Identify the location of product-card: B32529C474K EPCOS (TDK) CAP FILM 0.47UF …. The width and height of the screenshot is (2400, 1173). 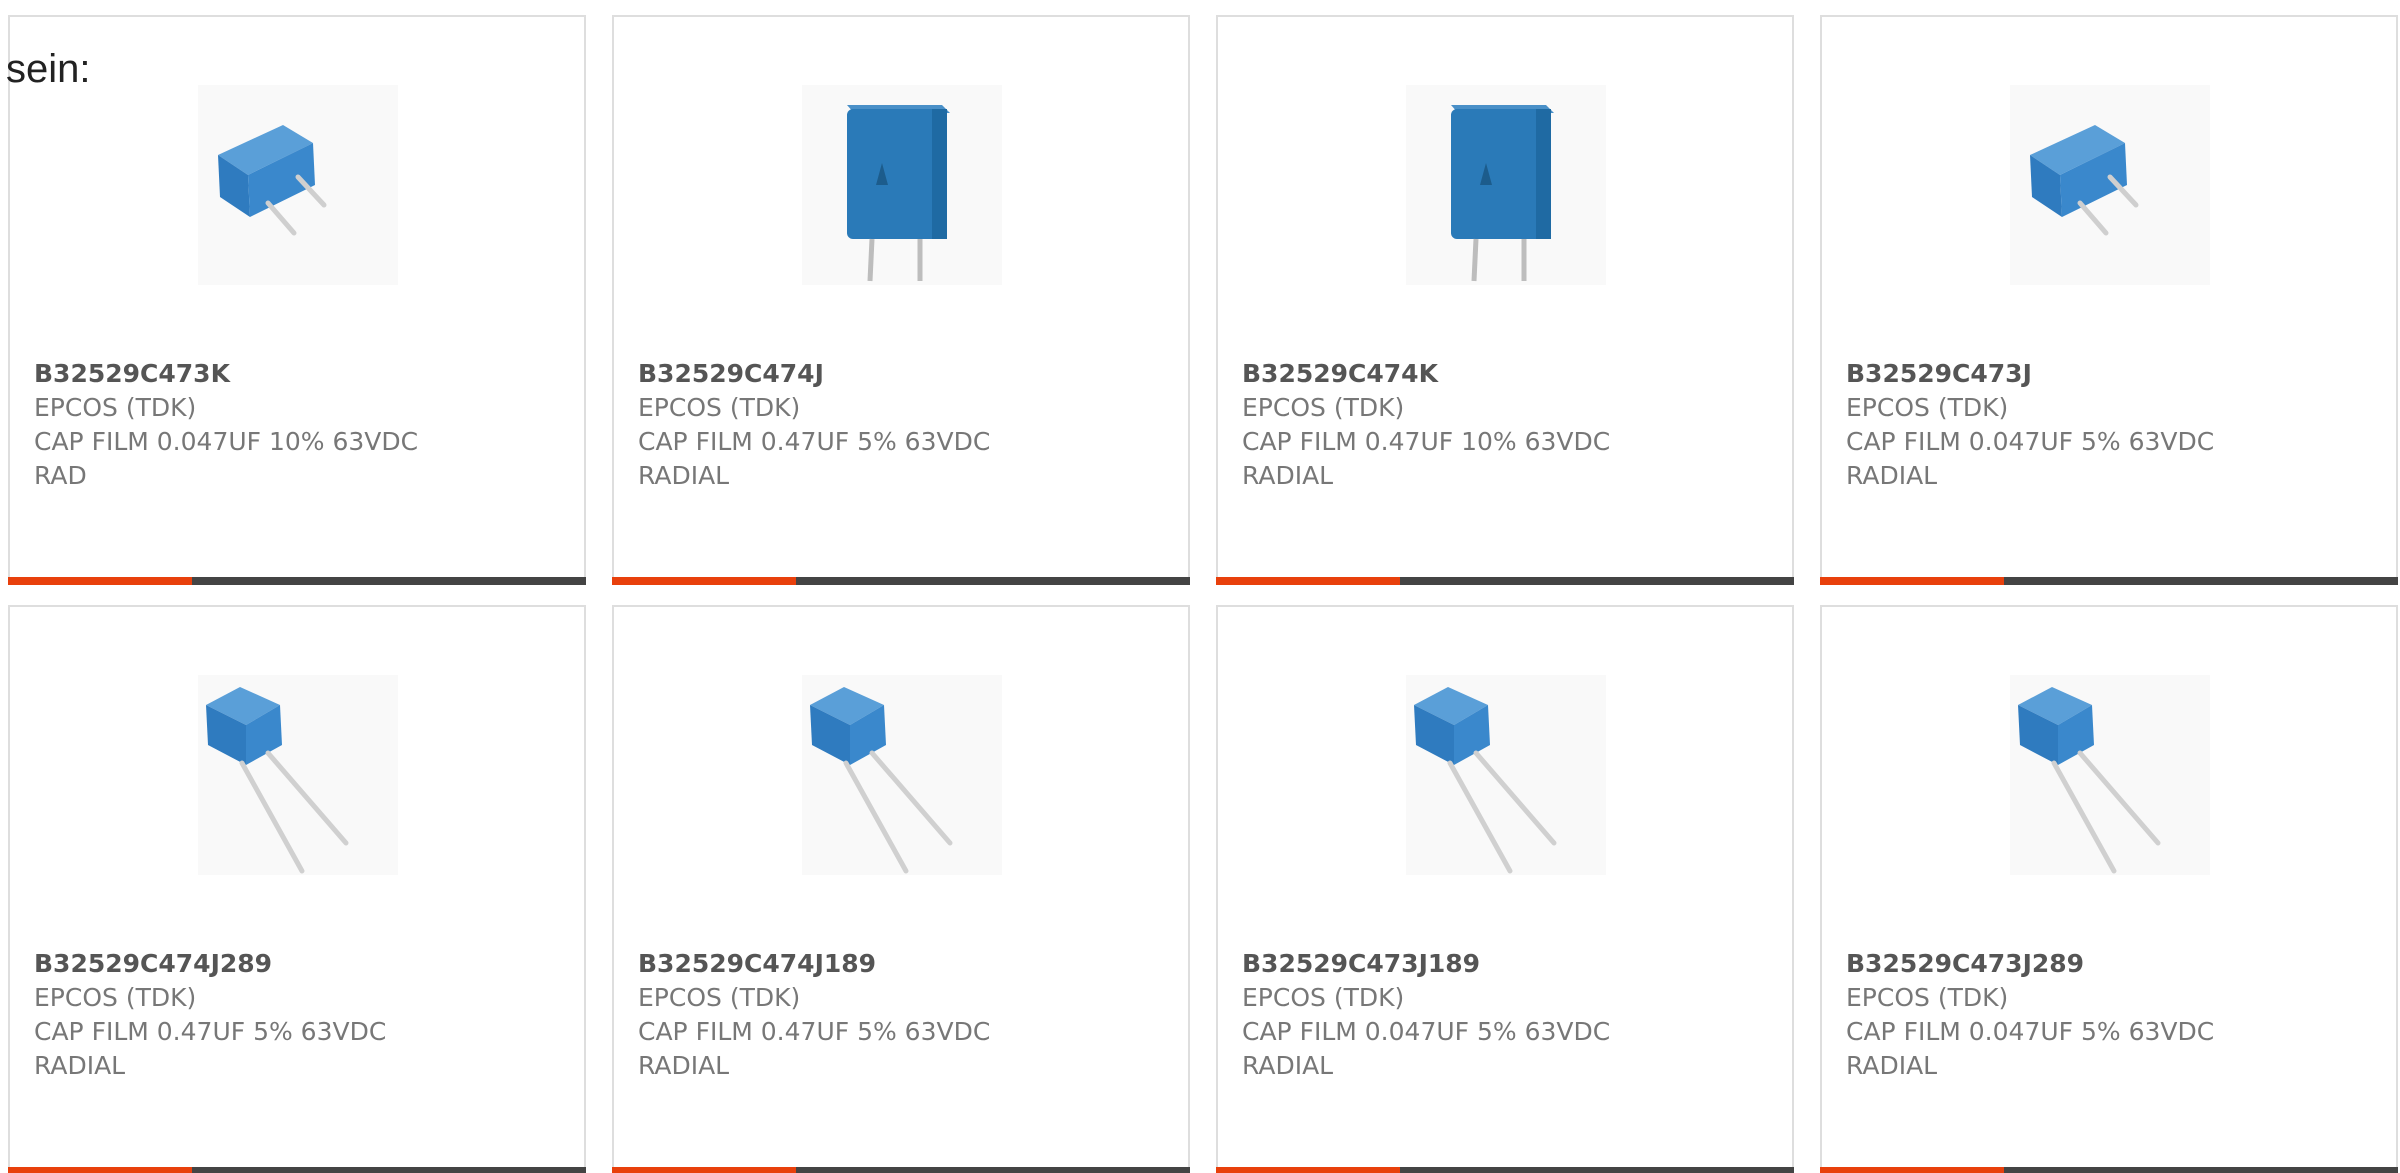
(1505, 300).